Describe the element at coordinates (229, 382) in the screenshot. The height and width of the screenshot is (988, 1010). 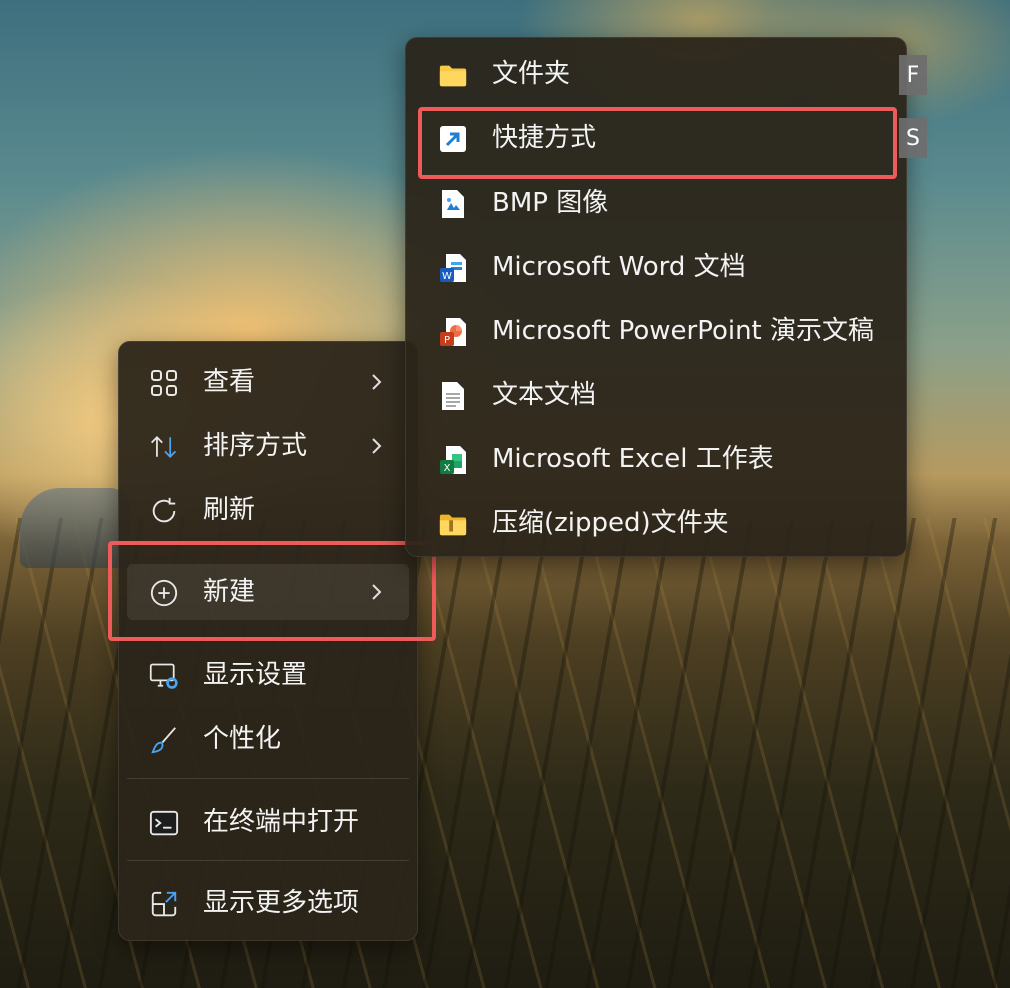
I see `menu-item-label: 查看` at that location.